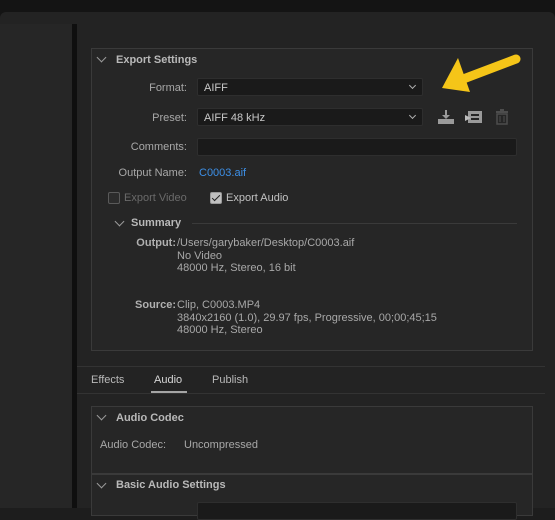 The image size is (555, 520). I want to click on tabs-bottom-border, so click(311, 393).